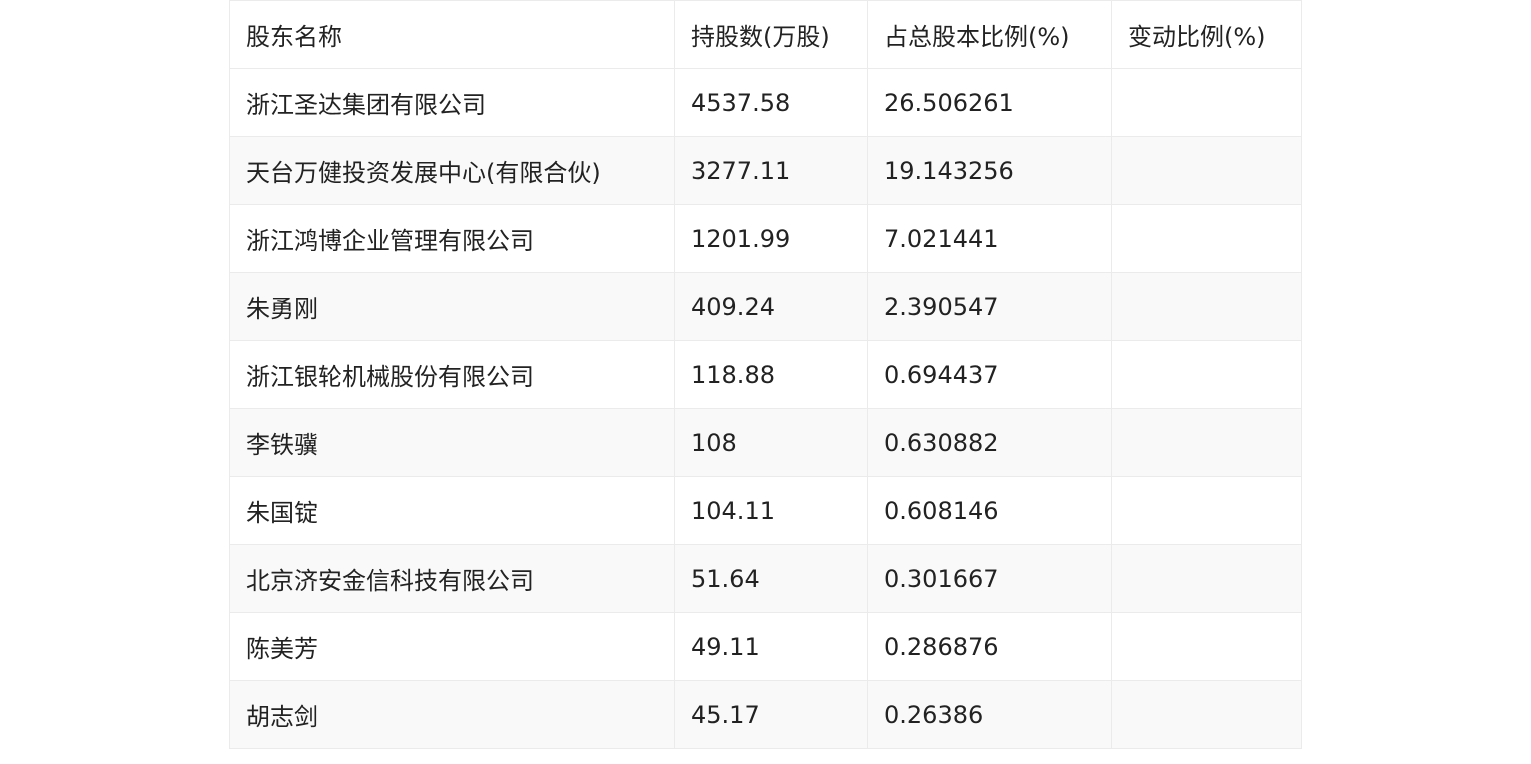 Image resolution: width=1531 pixels, height=764 pixels. What do you see at coordinates (452, 102) in the screenshot?
I see `cell-shareholder-name: 浙江圣达集团有限公司` at bounding box center [452, 102].